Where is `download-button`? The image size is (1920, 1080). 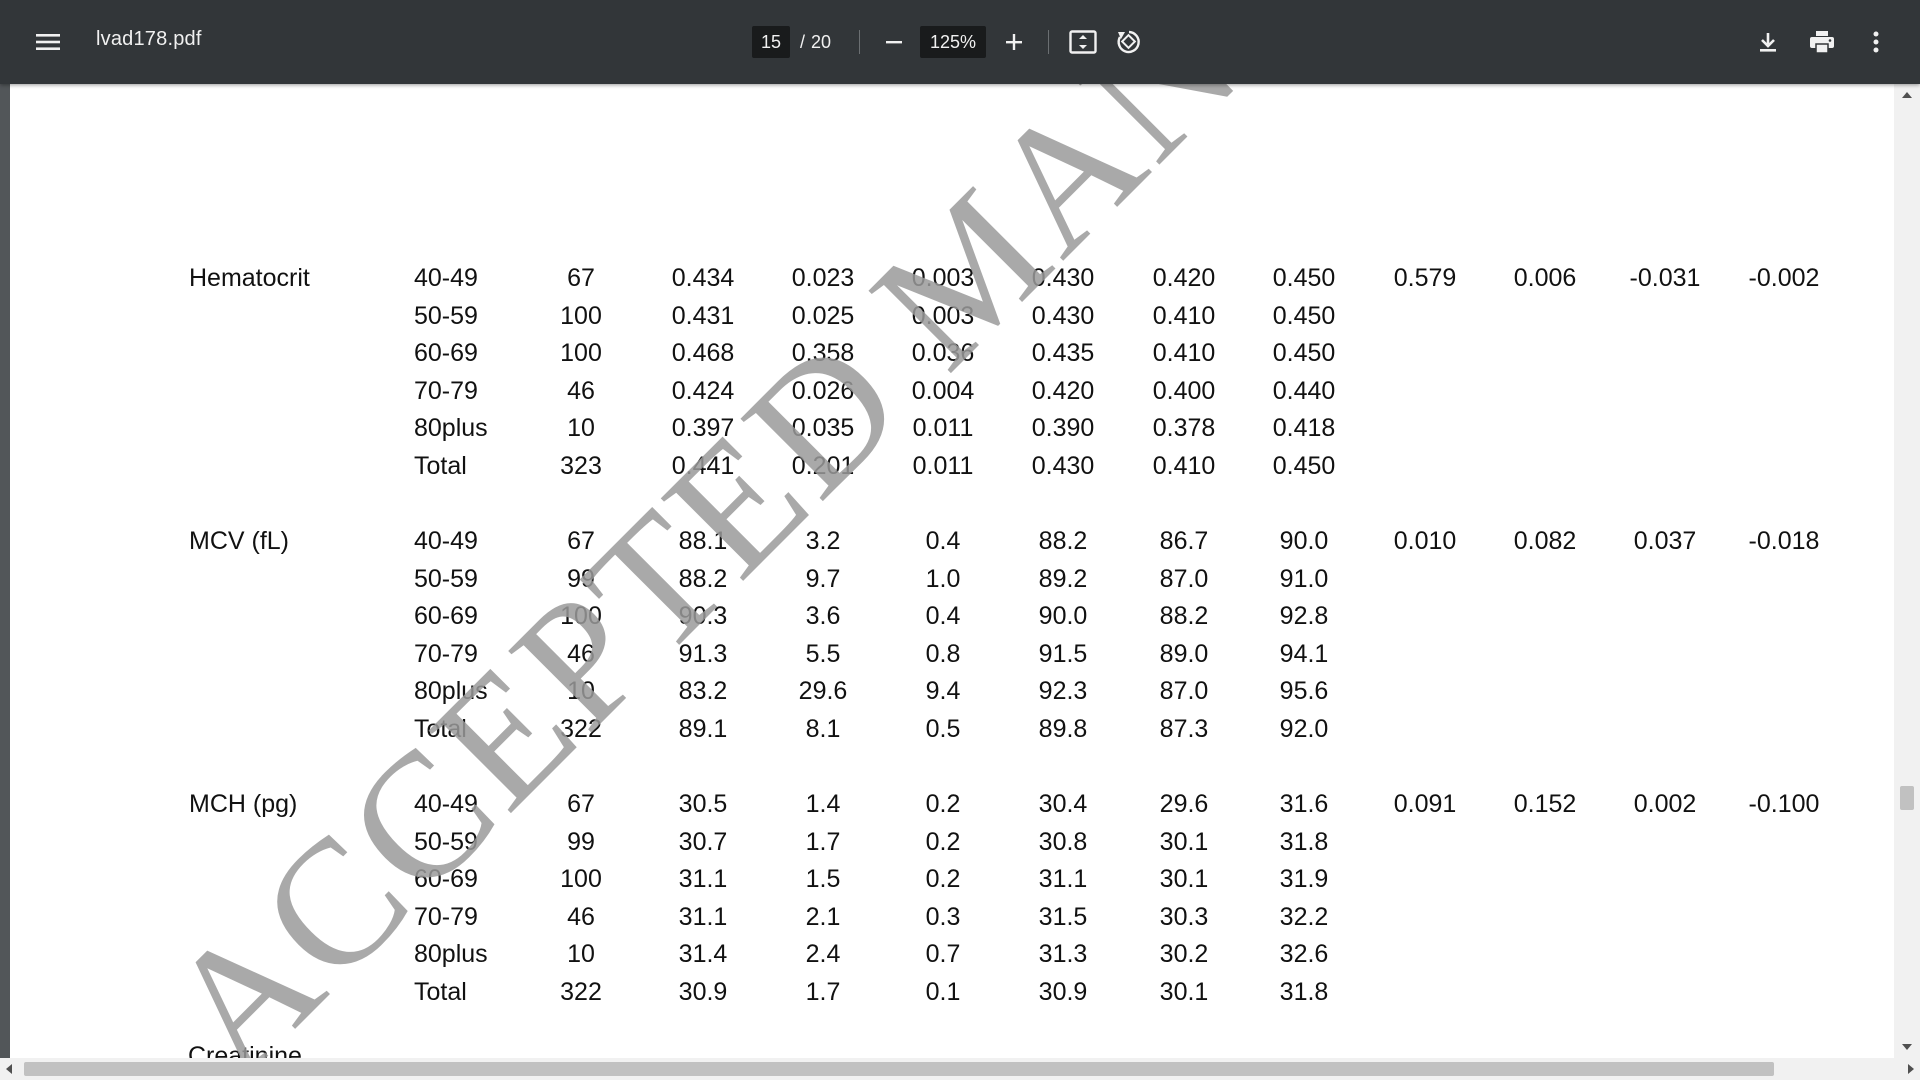 download-button is located at coordinates (1768, 42).